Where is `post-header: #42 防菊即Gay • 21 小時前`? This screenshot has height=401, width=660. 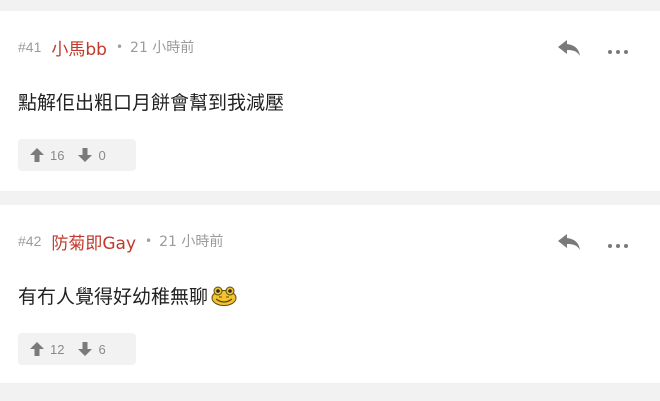
post-header: #42 防菊即Gay • 21 小時前 is located at coordinates (121, 241).